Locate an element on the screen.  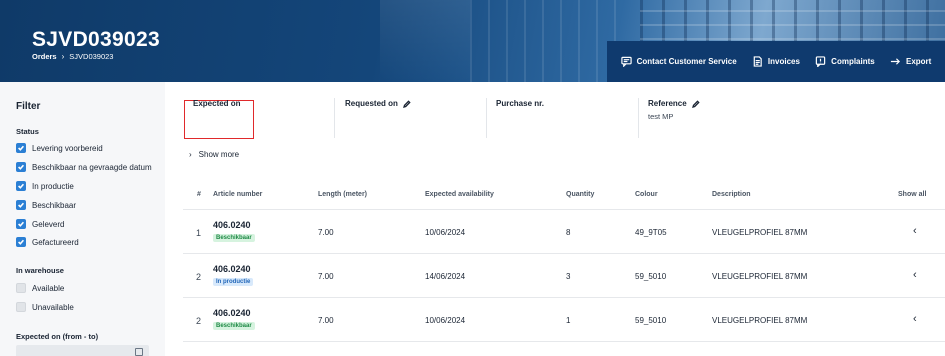
breadcrumb-current: SJVD039023 is located at coordinates (91, 56).